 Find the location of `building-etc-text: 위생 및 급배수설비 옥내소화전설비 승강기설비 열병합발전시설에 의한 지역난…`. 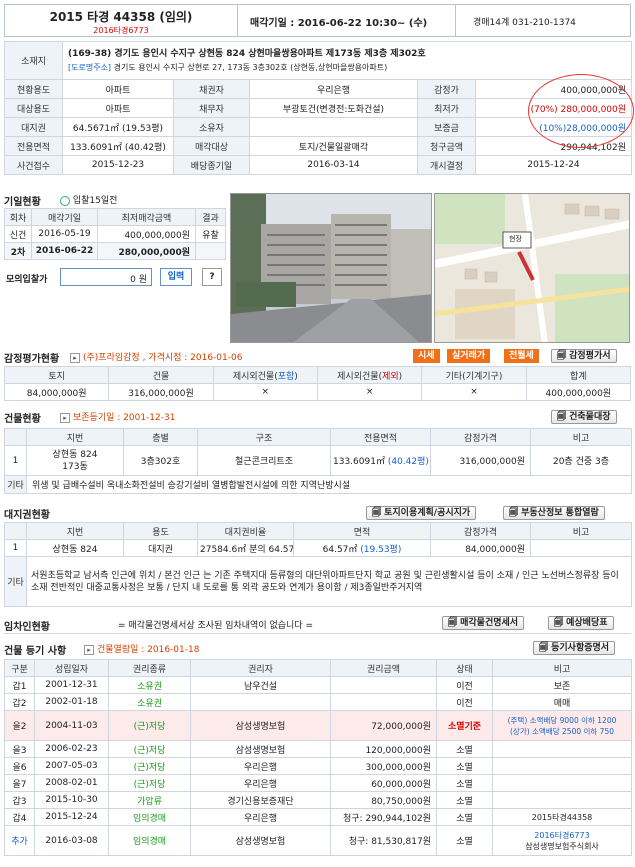

building-etc-text: 위생 및 급배수설비 옥내소화전설비 승강기설비 열병합발전시설에 의한 지역난… is located at coordinates (329, 484).